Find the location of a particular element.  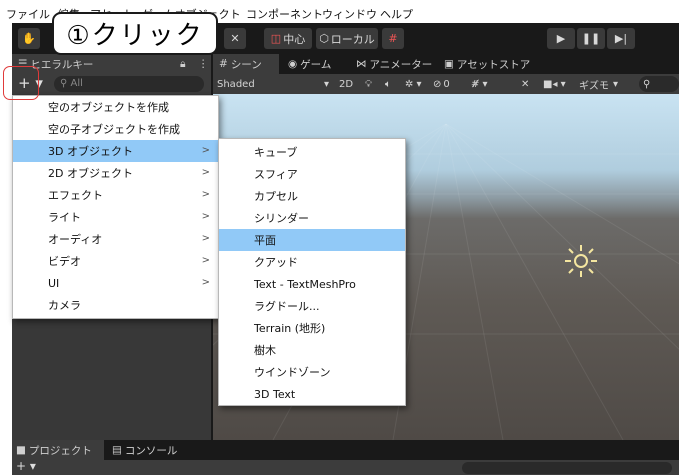

submenu-item-textmeshpro: Text - TextMeshPro is located at coordinates (312, 284).